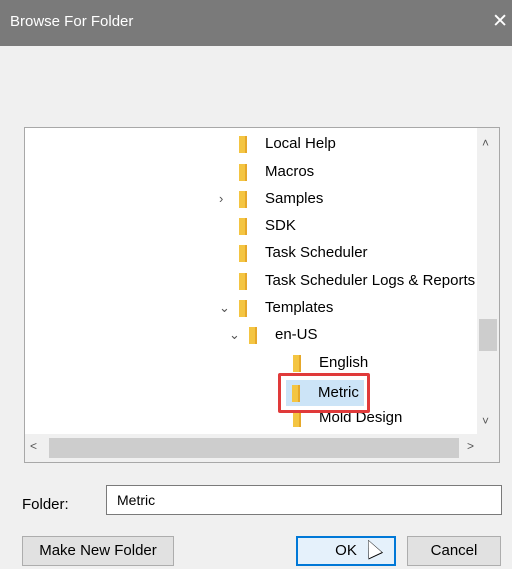 This screenshot has height=569, width=512. What do you see at coordinates (304, 500) in the screenshot?
I see `folder-input` at bounding box center [304, 500].